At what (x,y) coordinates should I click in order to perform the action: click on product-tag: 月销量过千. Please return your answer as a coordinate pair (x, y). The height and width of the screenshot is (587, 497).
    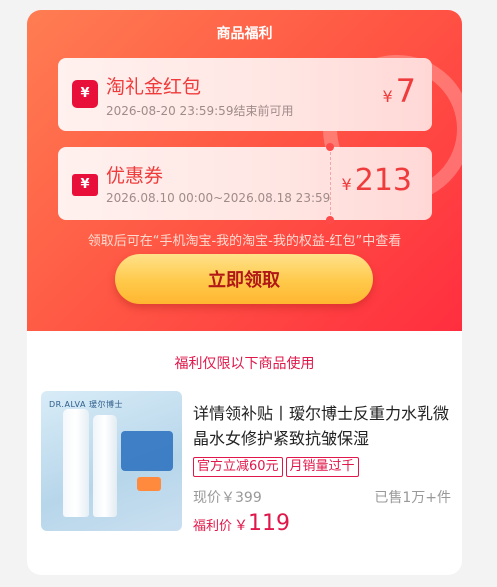
    Looking at the image, I should click on (322, 467).